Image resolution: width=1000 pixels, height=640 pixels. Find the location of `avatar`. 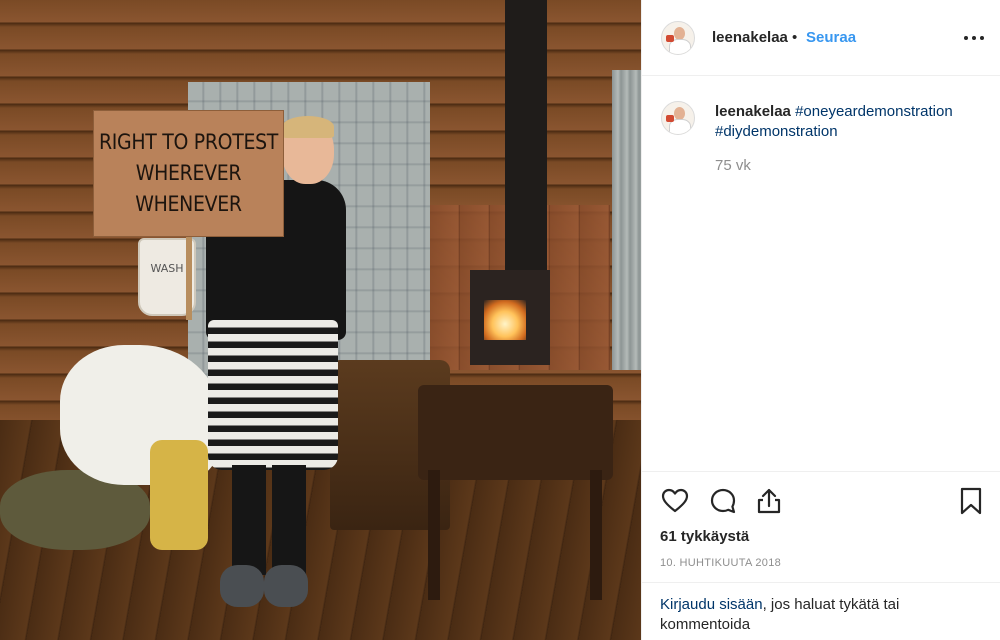

avatar is located at coordinates (678, 38).